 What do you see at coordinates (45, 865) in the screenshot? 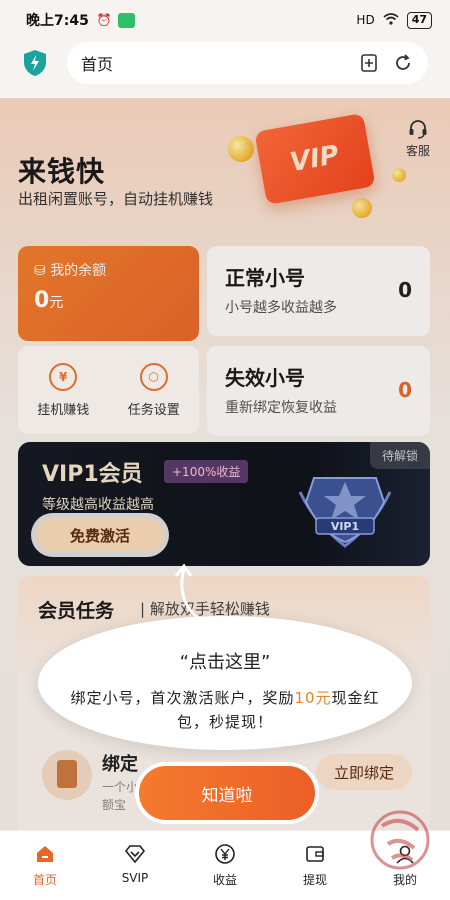
I see `nav-home: 首页` at bounding box center [45, 865].